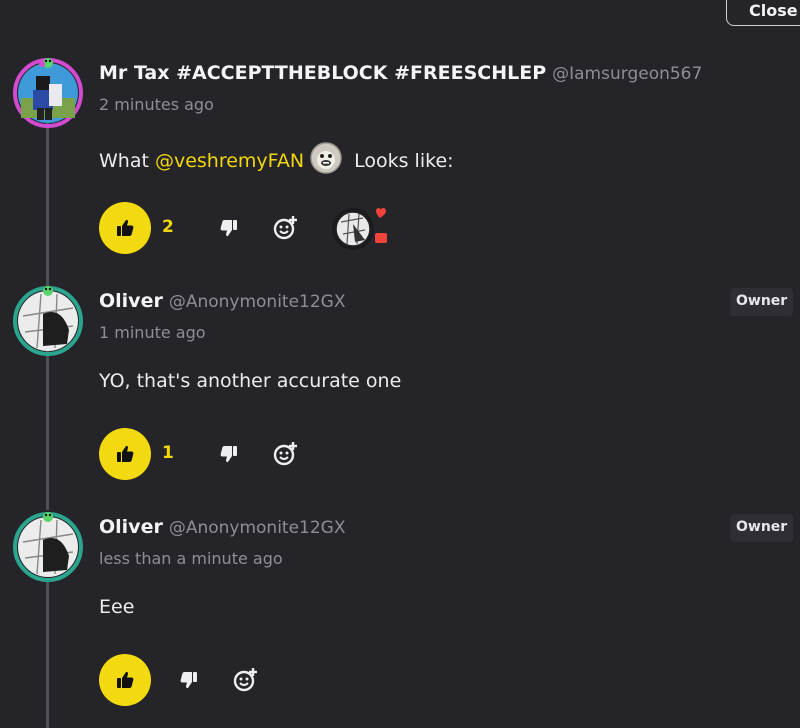 The height and width of the screenshot is (728, 800). Describe the element at coordinates (117, 607) in the screenshot. I see `comment-text: Eee` at that location.